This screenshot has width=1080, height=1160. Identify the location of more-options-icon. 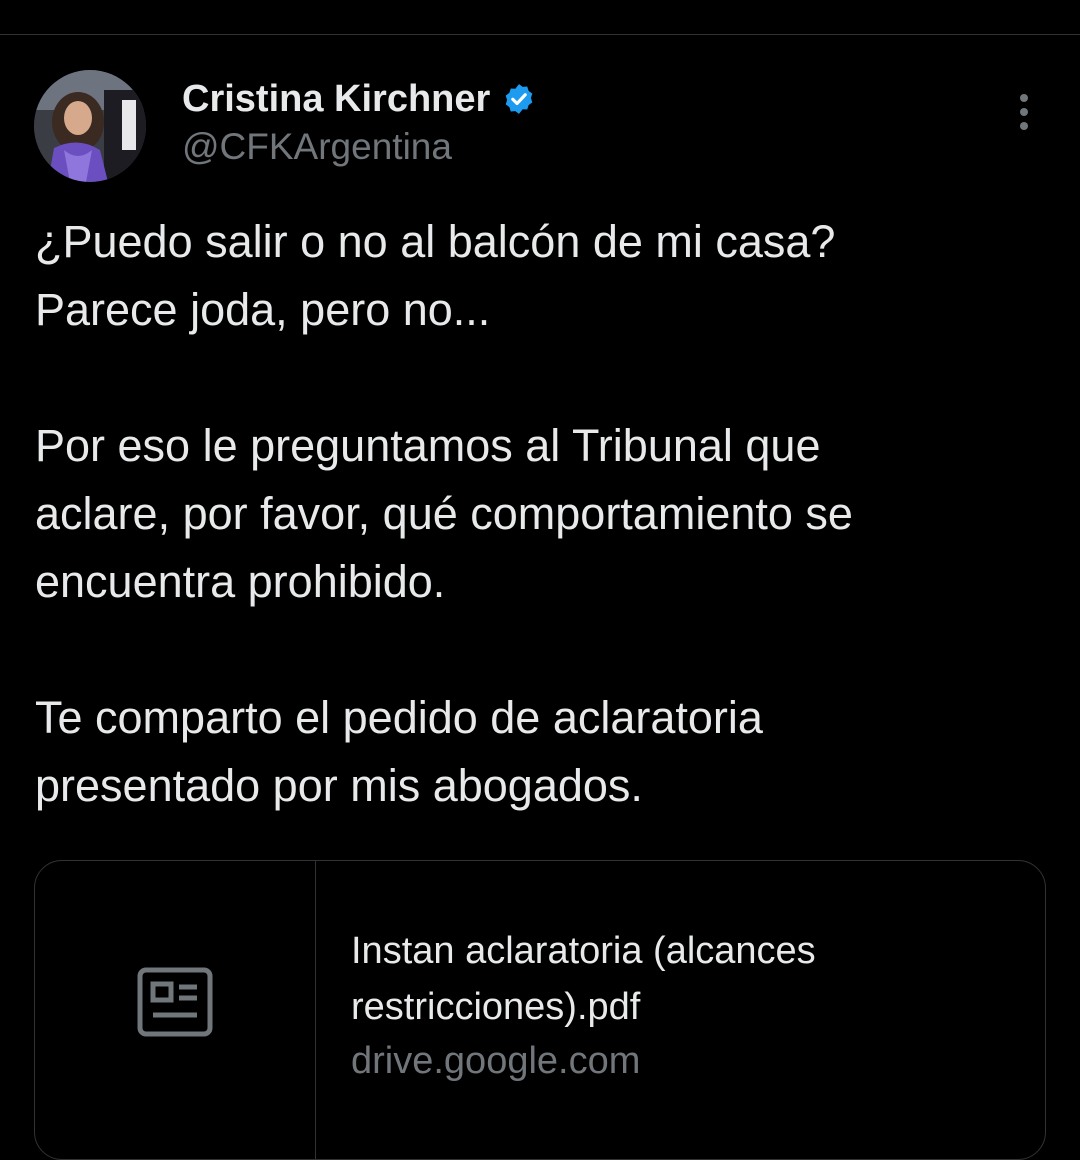
(1024, 114).